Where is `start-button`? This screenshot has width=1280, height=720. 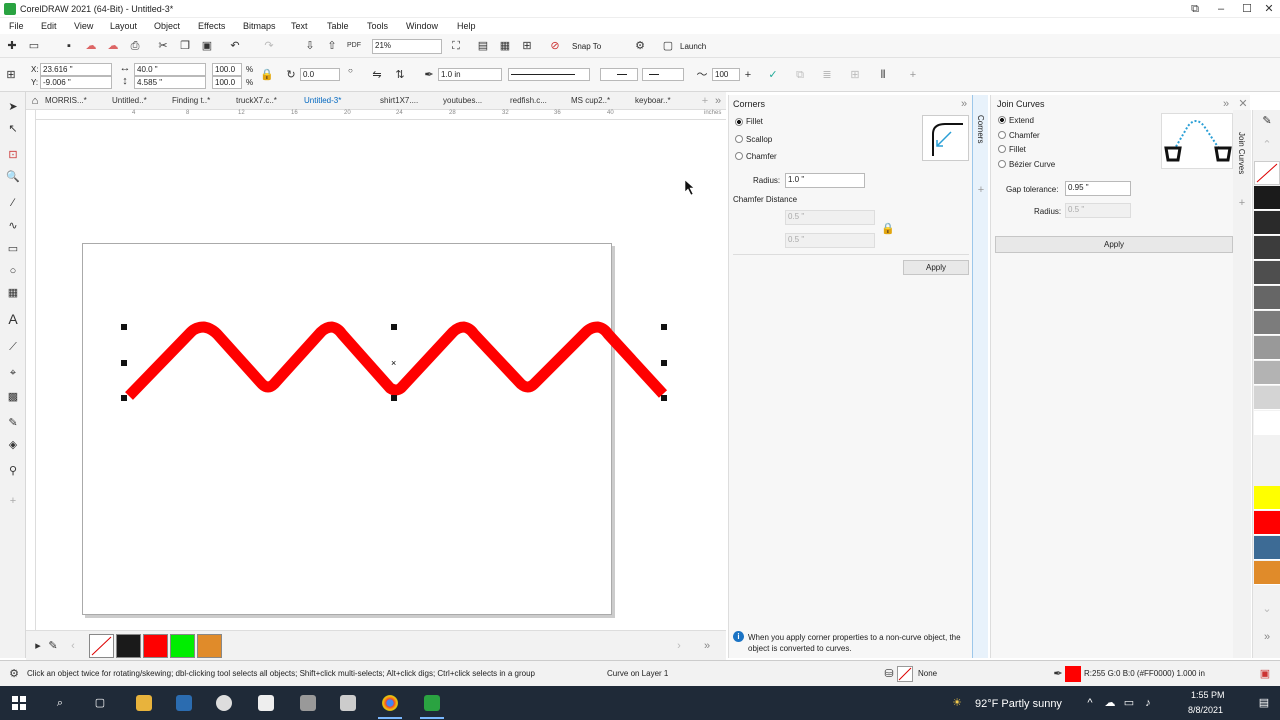 start-button is located at coordinates (19, 703).